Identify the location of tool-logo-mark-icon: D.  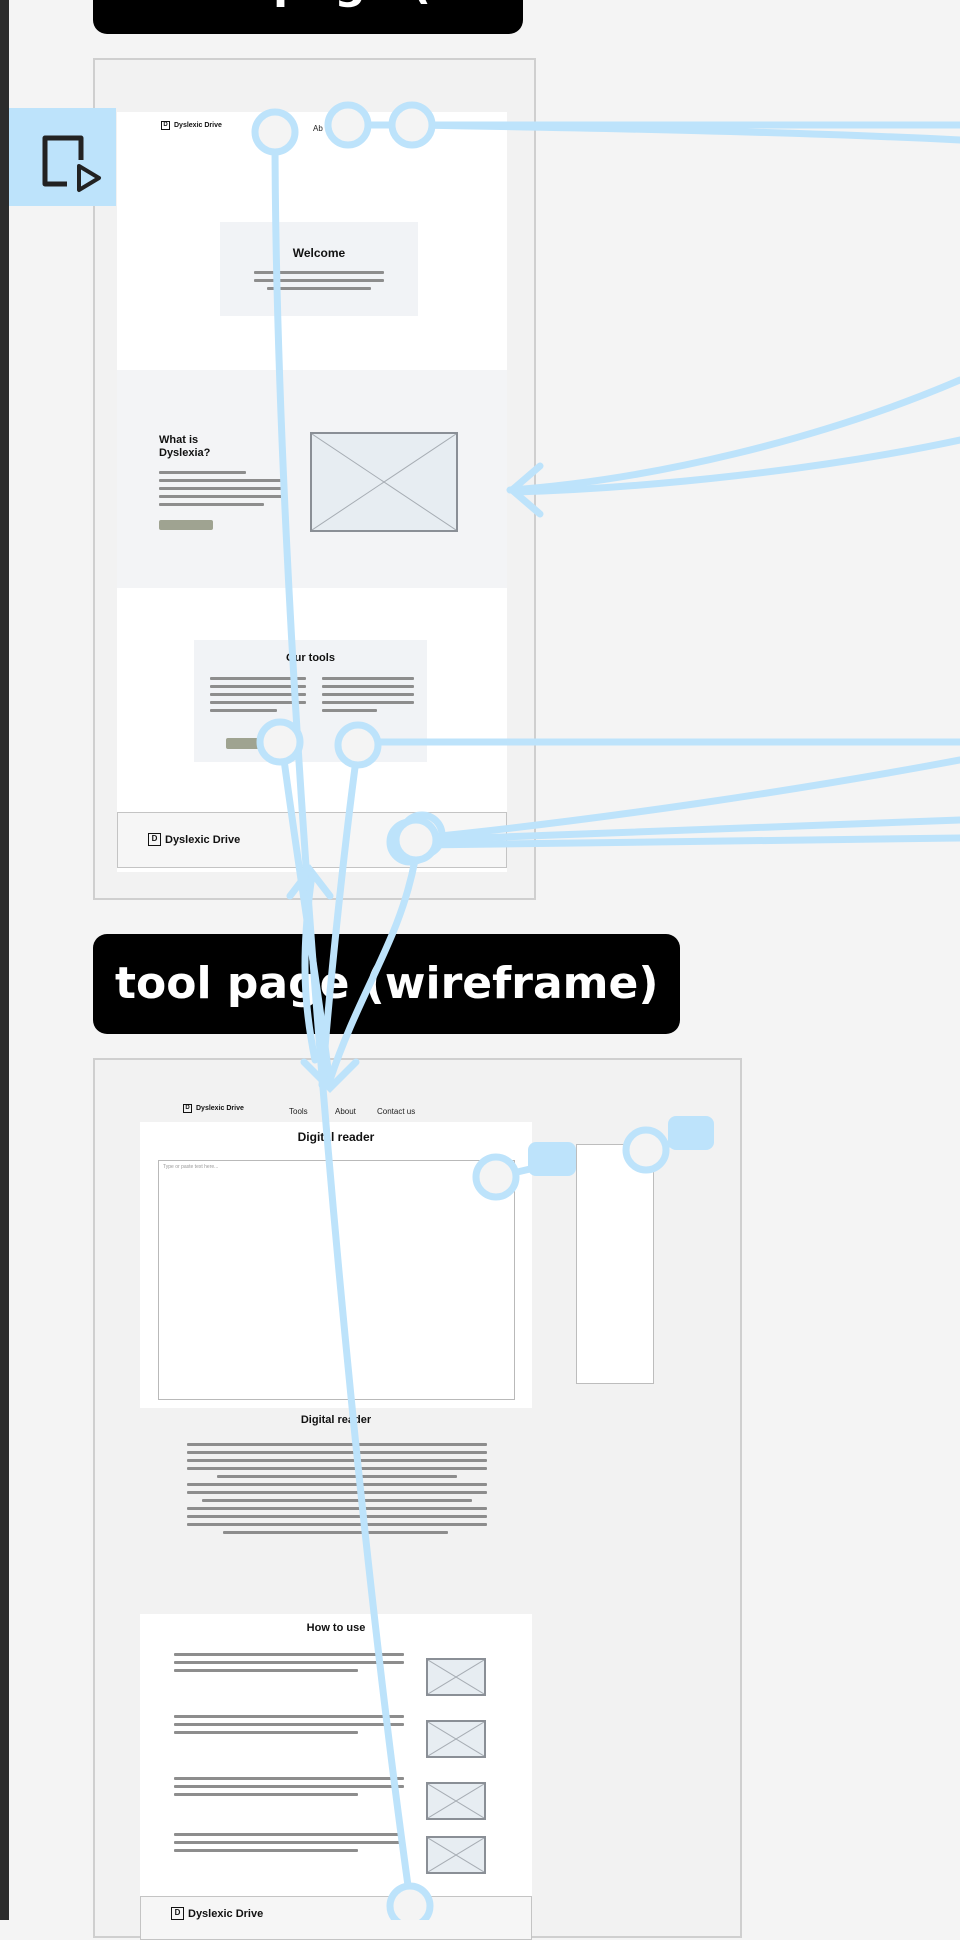
(187, 1108).